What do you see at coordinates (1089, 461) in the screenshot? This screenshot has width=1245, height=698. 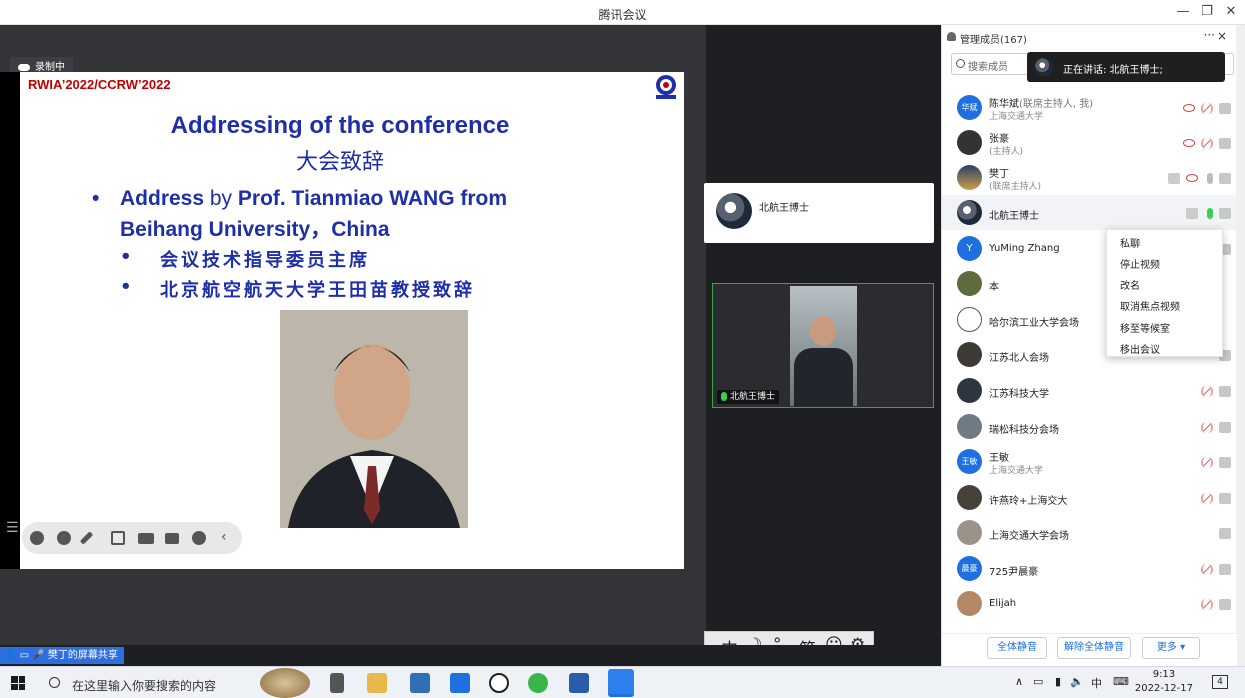 I see `member-row: 王敏 王敏 上海交通大学` at bounding box center [1089, 461].